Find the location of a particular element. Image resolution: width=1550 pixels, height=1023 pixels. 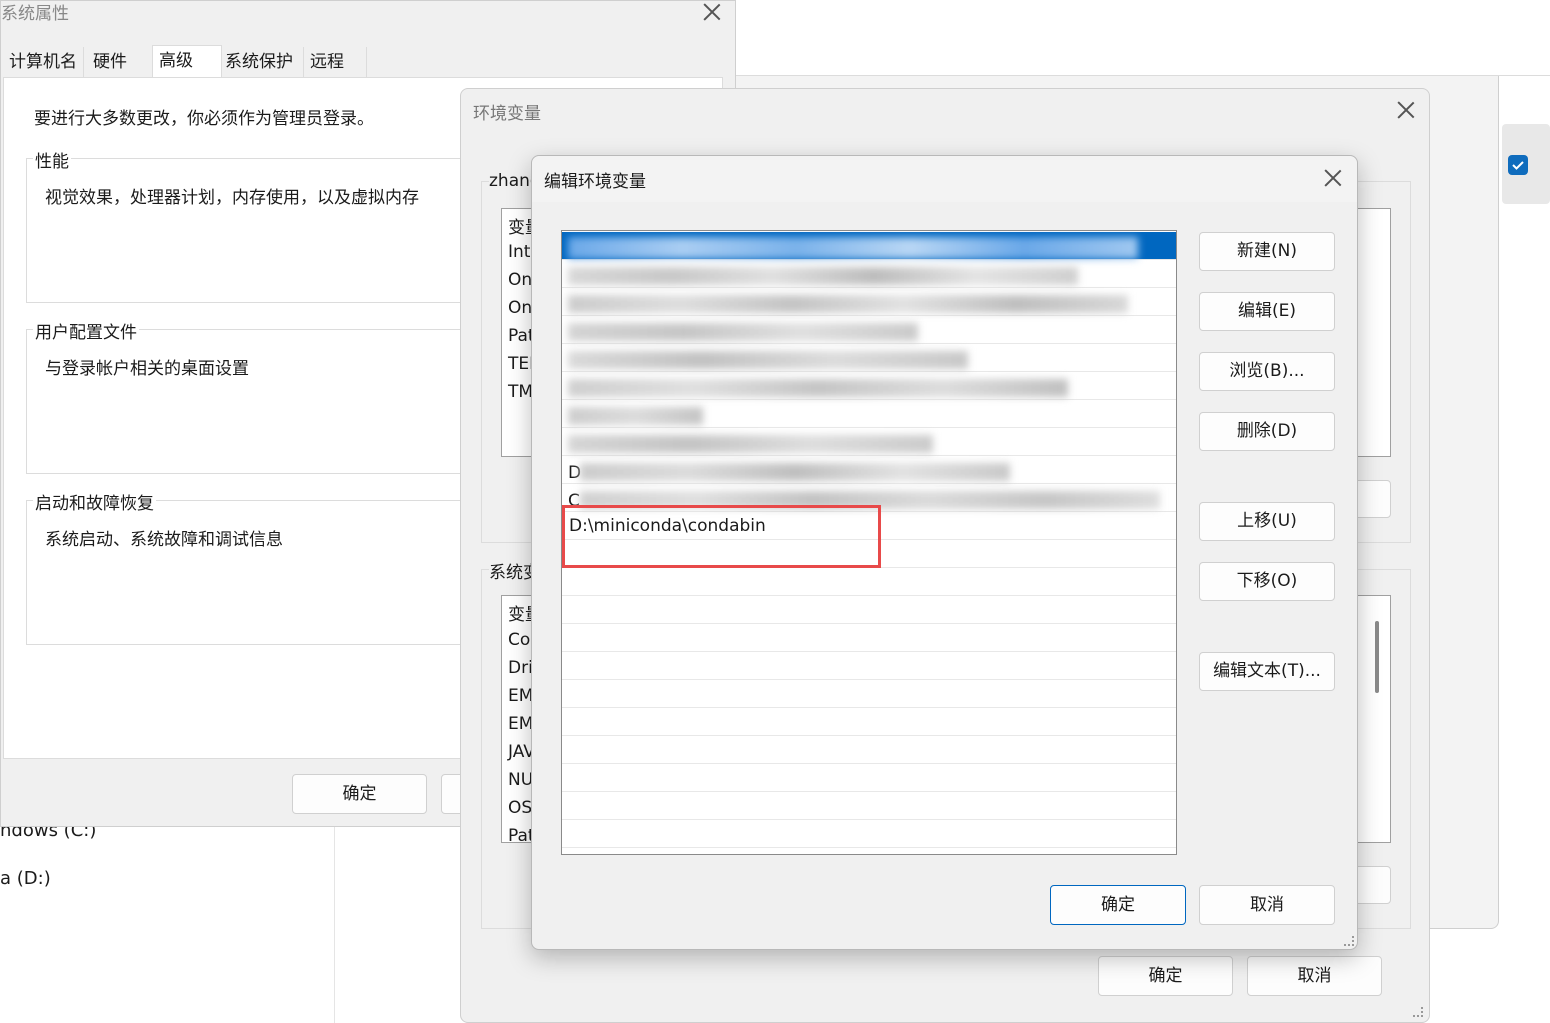

environment-variables-title: 环境变量 is located at coordinates (507, 114).